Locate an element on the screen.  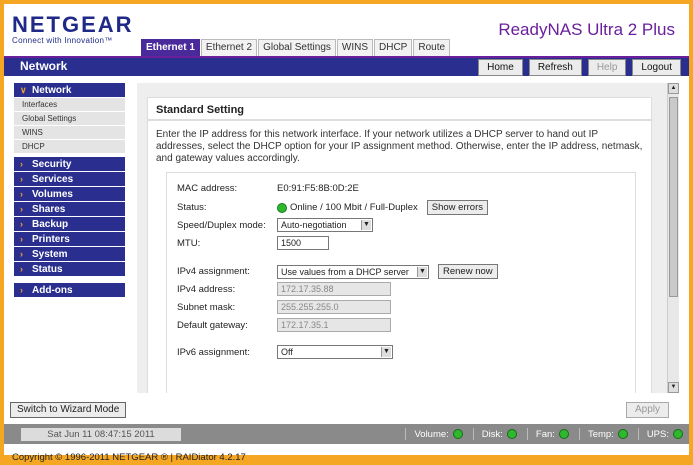
sidebar-subitem-interfaces: Interfaces is located at coordinates (69, 105).